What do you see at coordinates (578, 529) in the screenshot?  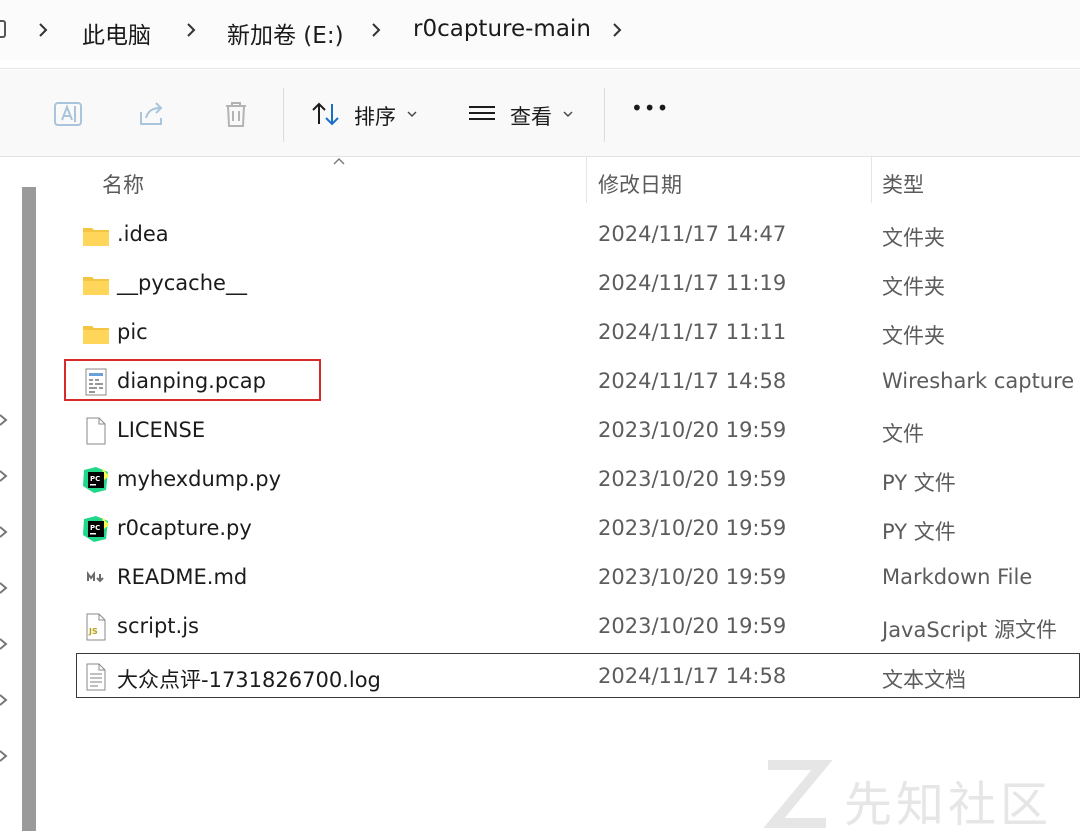 I see `file-row-r0capture-py: PC r0capture.py 2023/10/20 19:59 PY 文件` at bounding box center [578, 529].